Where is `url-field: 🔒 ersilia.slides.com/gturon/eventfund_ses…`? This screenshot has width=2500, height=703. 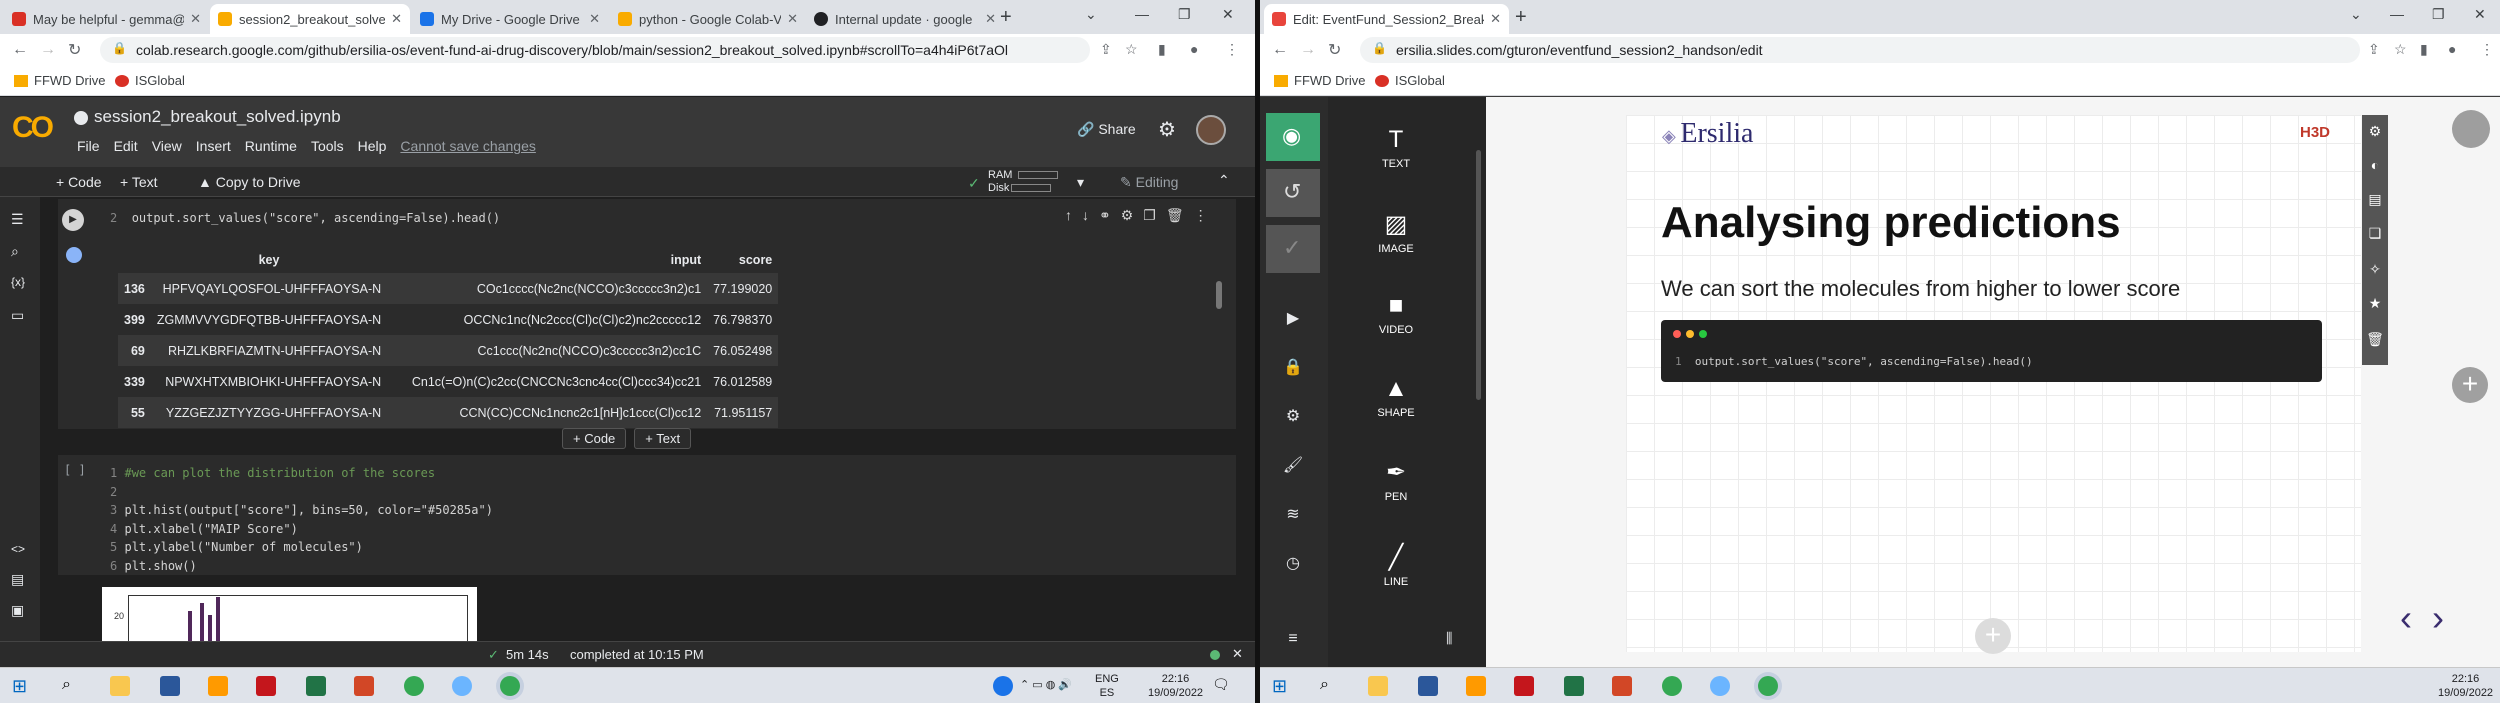 url-field: 🔒 ersilia.slides.com/gturon/eventfund_ses… is located at coordinates (1860, 50).